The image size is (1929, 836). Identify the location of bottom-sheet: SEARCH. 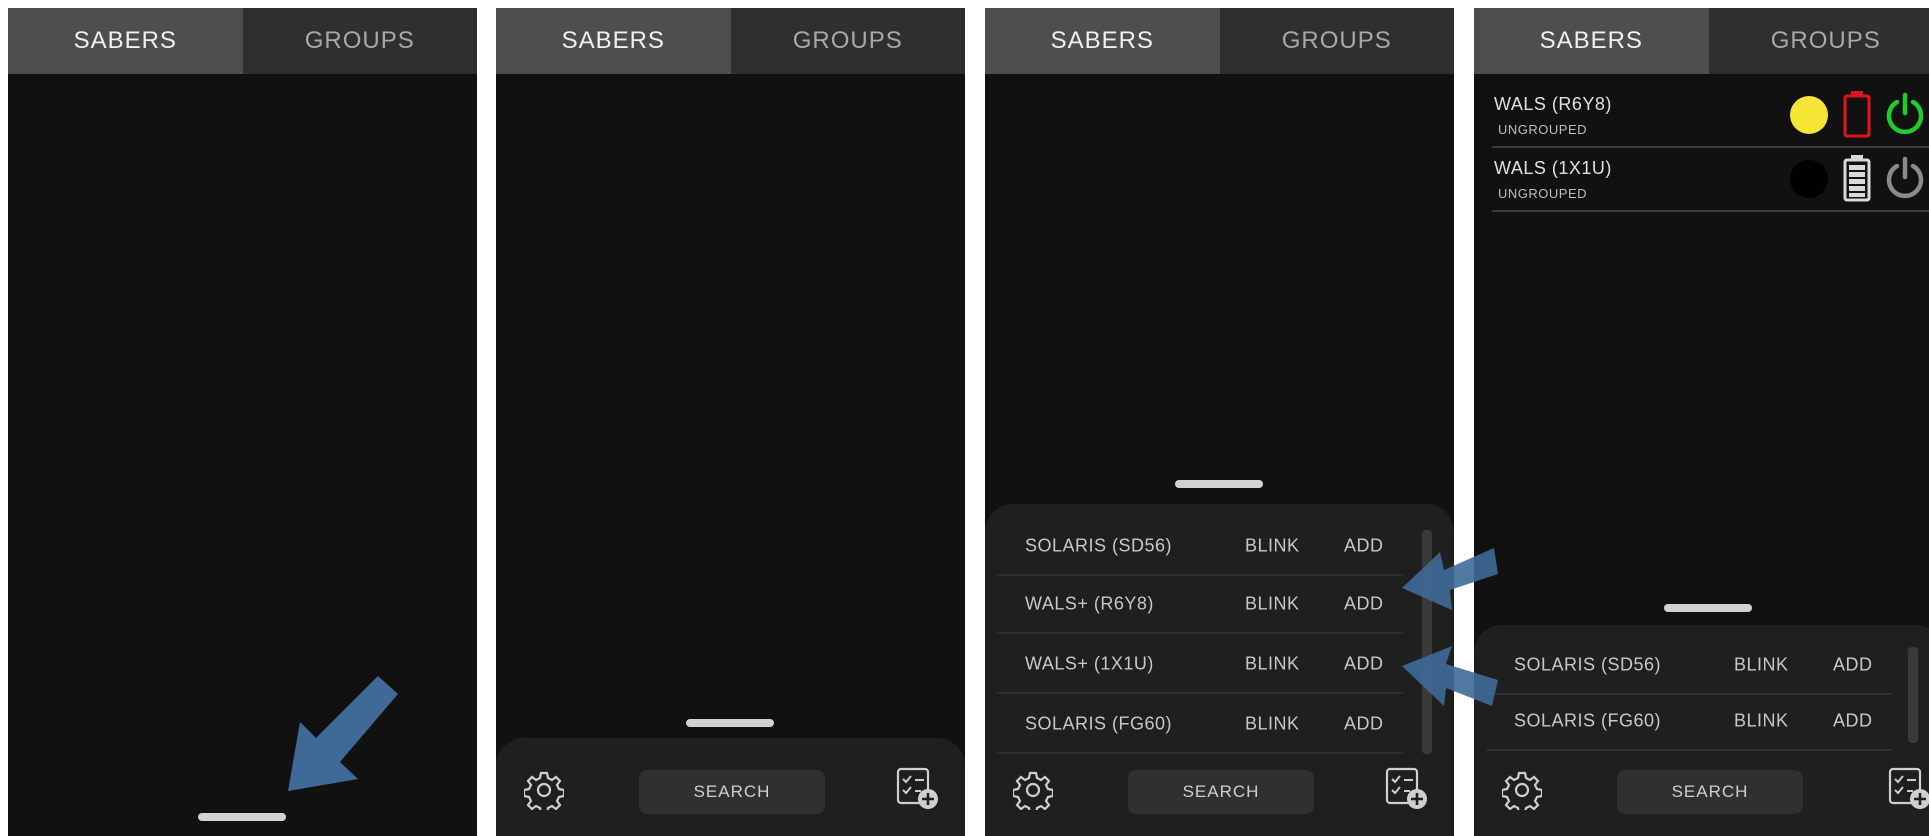
(730, 787).